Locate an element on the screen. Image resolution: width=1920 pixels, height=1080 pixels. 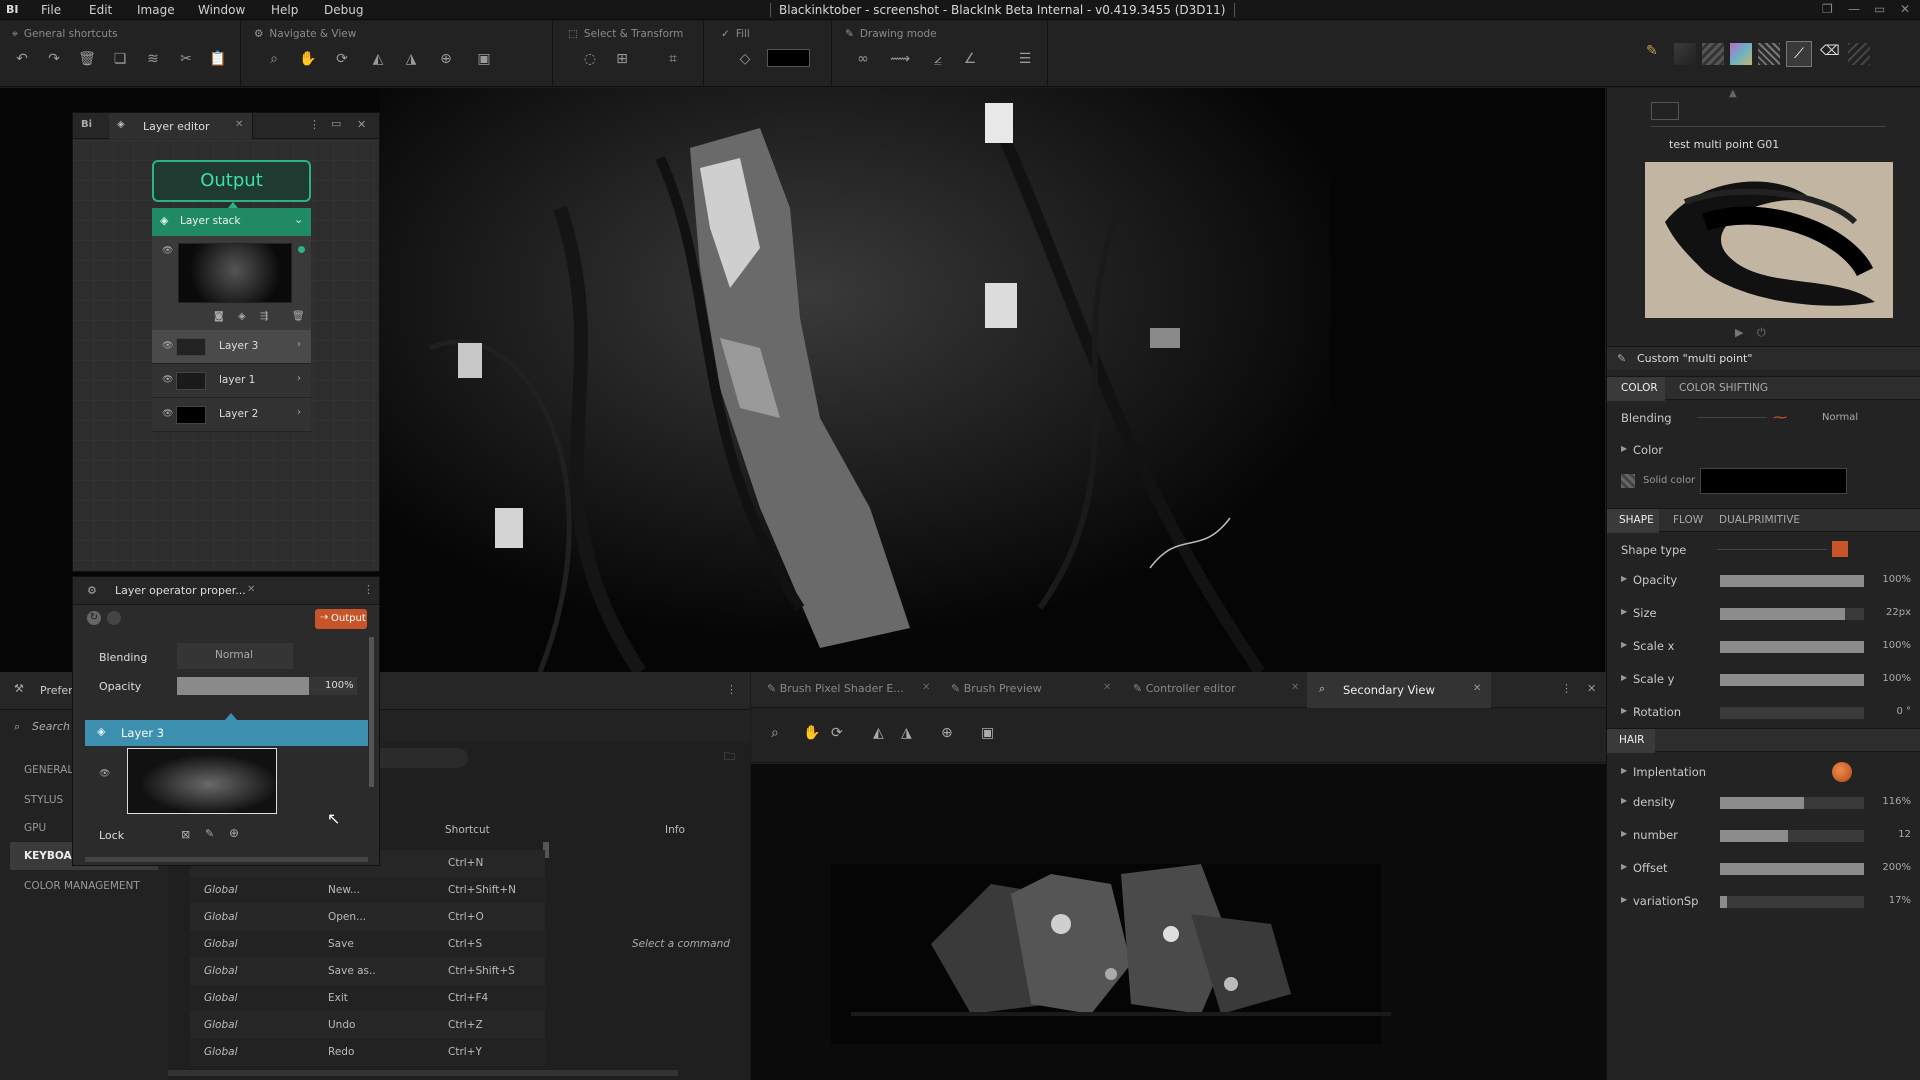
stroke-mode-2-icon: ⟿ is located at coordinates (900, 59).